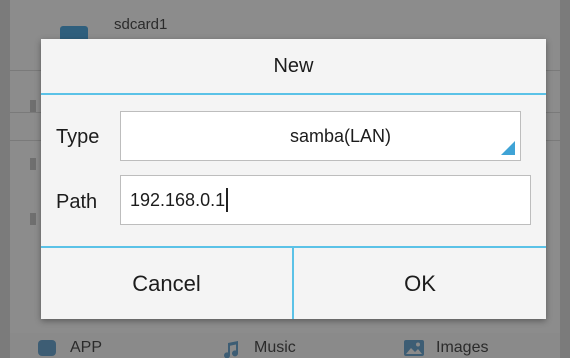 The width and height of the screenshot is (570, 358). What do you see at coordinates (508, 148) in the screenshot?
I see `dropdown-corner-arrow-icon` at bounding box center [508, 148].